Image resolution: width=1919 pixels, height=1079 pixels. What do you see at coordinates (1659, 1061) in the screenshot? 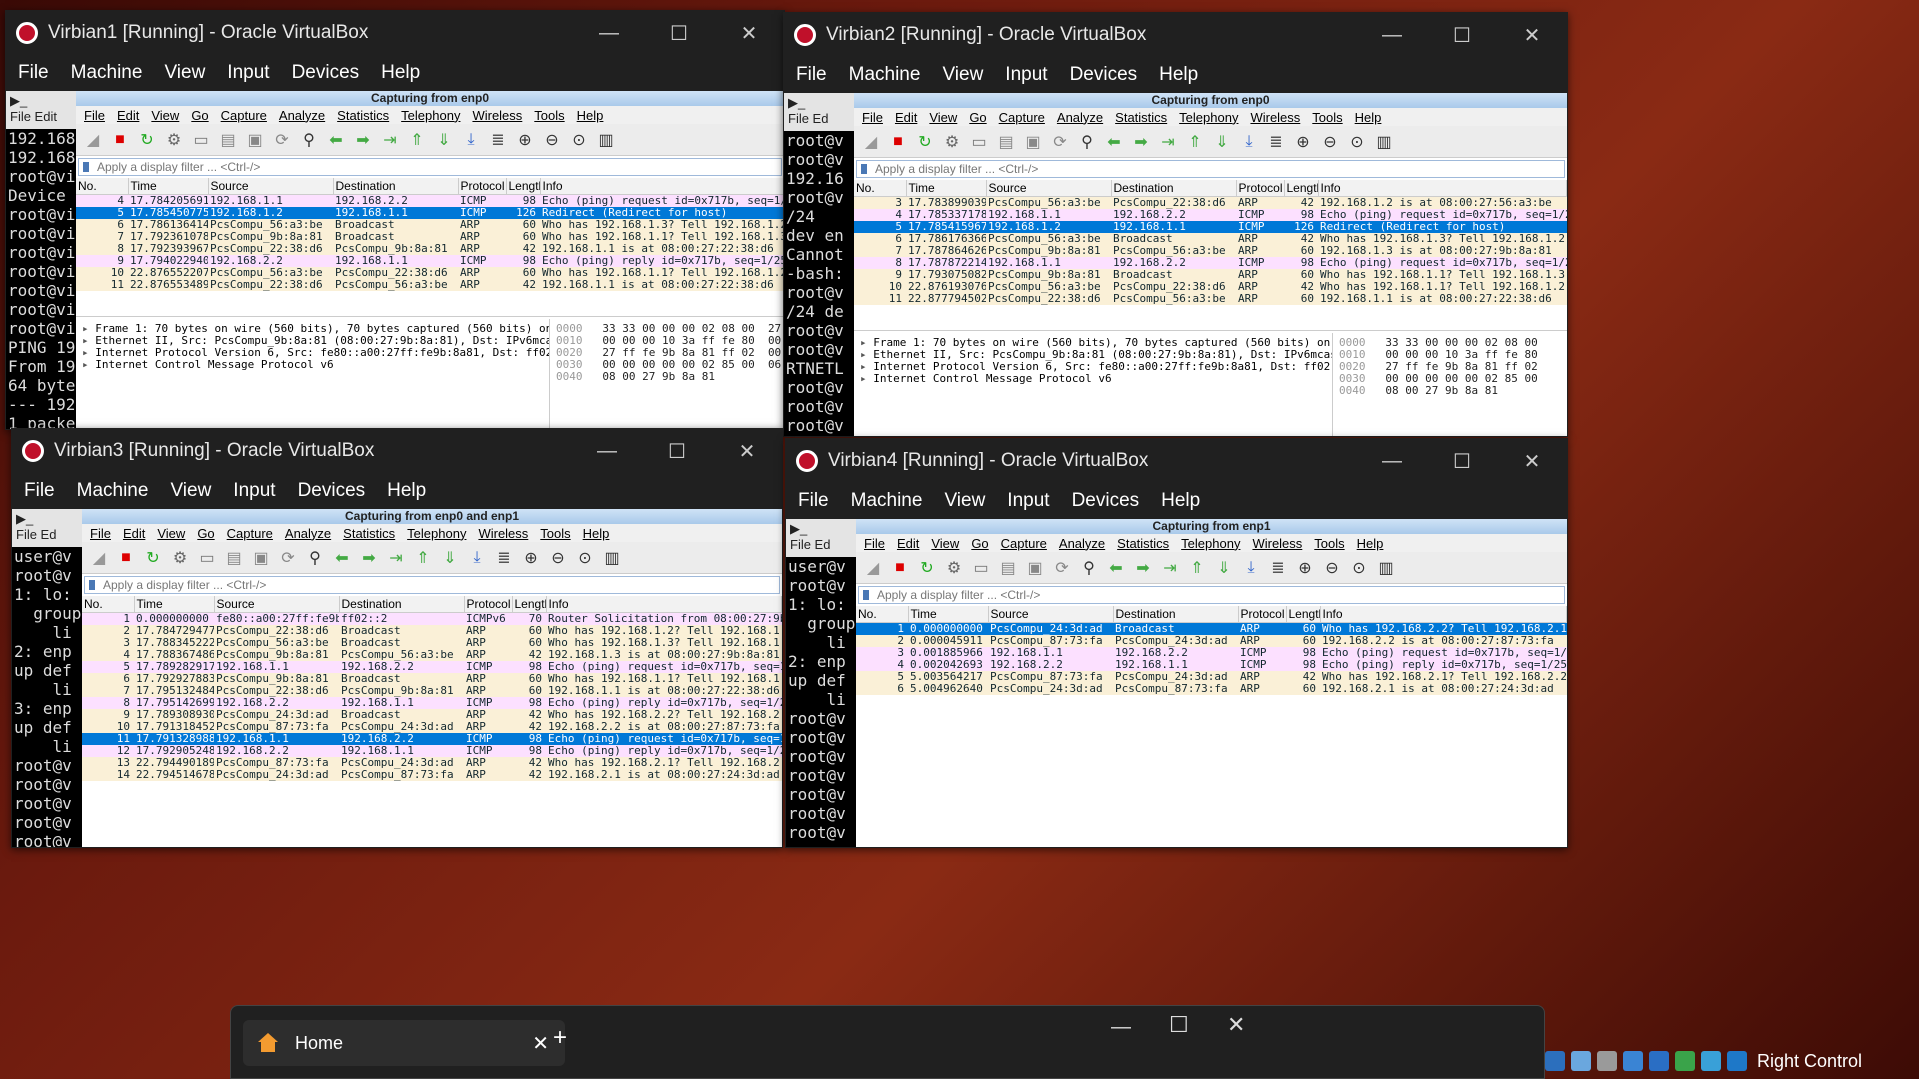
I see `screen-icon` at bounding box center [1659, 1061].